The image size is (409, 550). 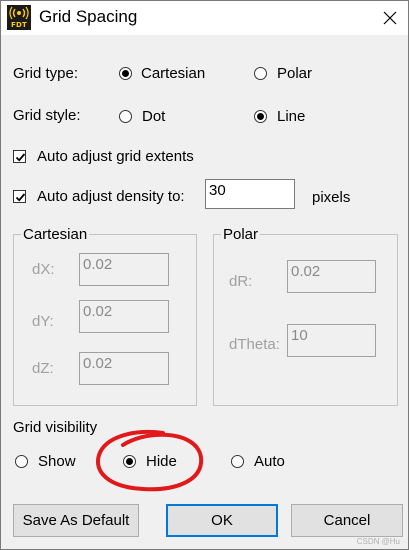 I want to click on grid-style-line-label: Line, so click(x=291, y=116).